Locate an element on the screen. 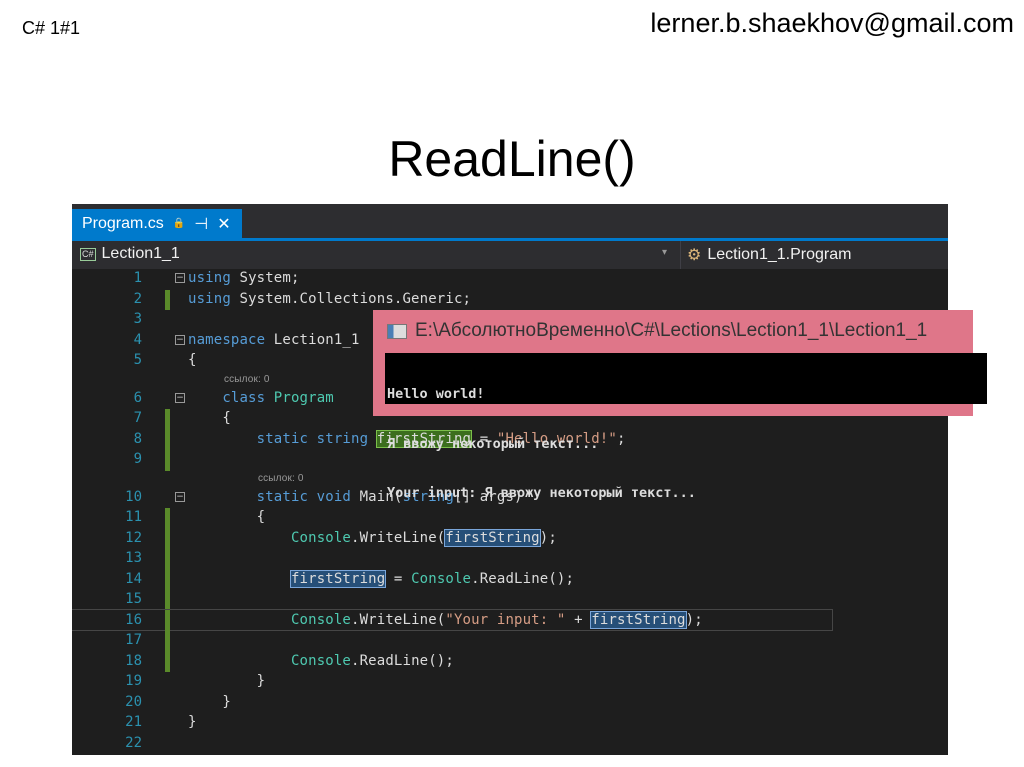 The width and height of the screenshot is (1024, 767). line-number: 8 is located at coordinates (137, 438).